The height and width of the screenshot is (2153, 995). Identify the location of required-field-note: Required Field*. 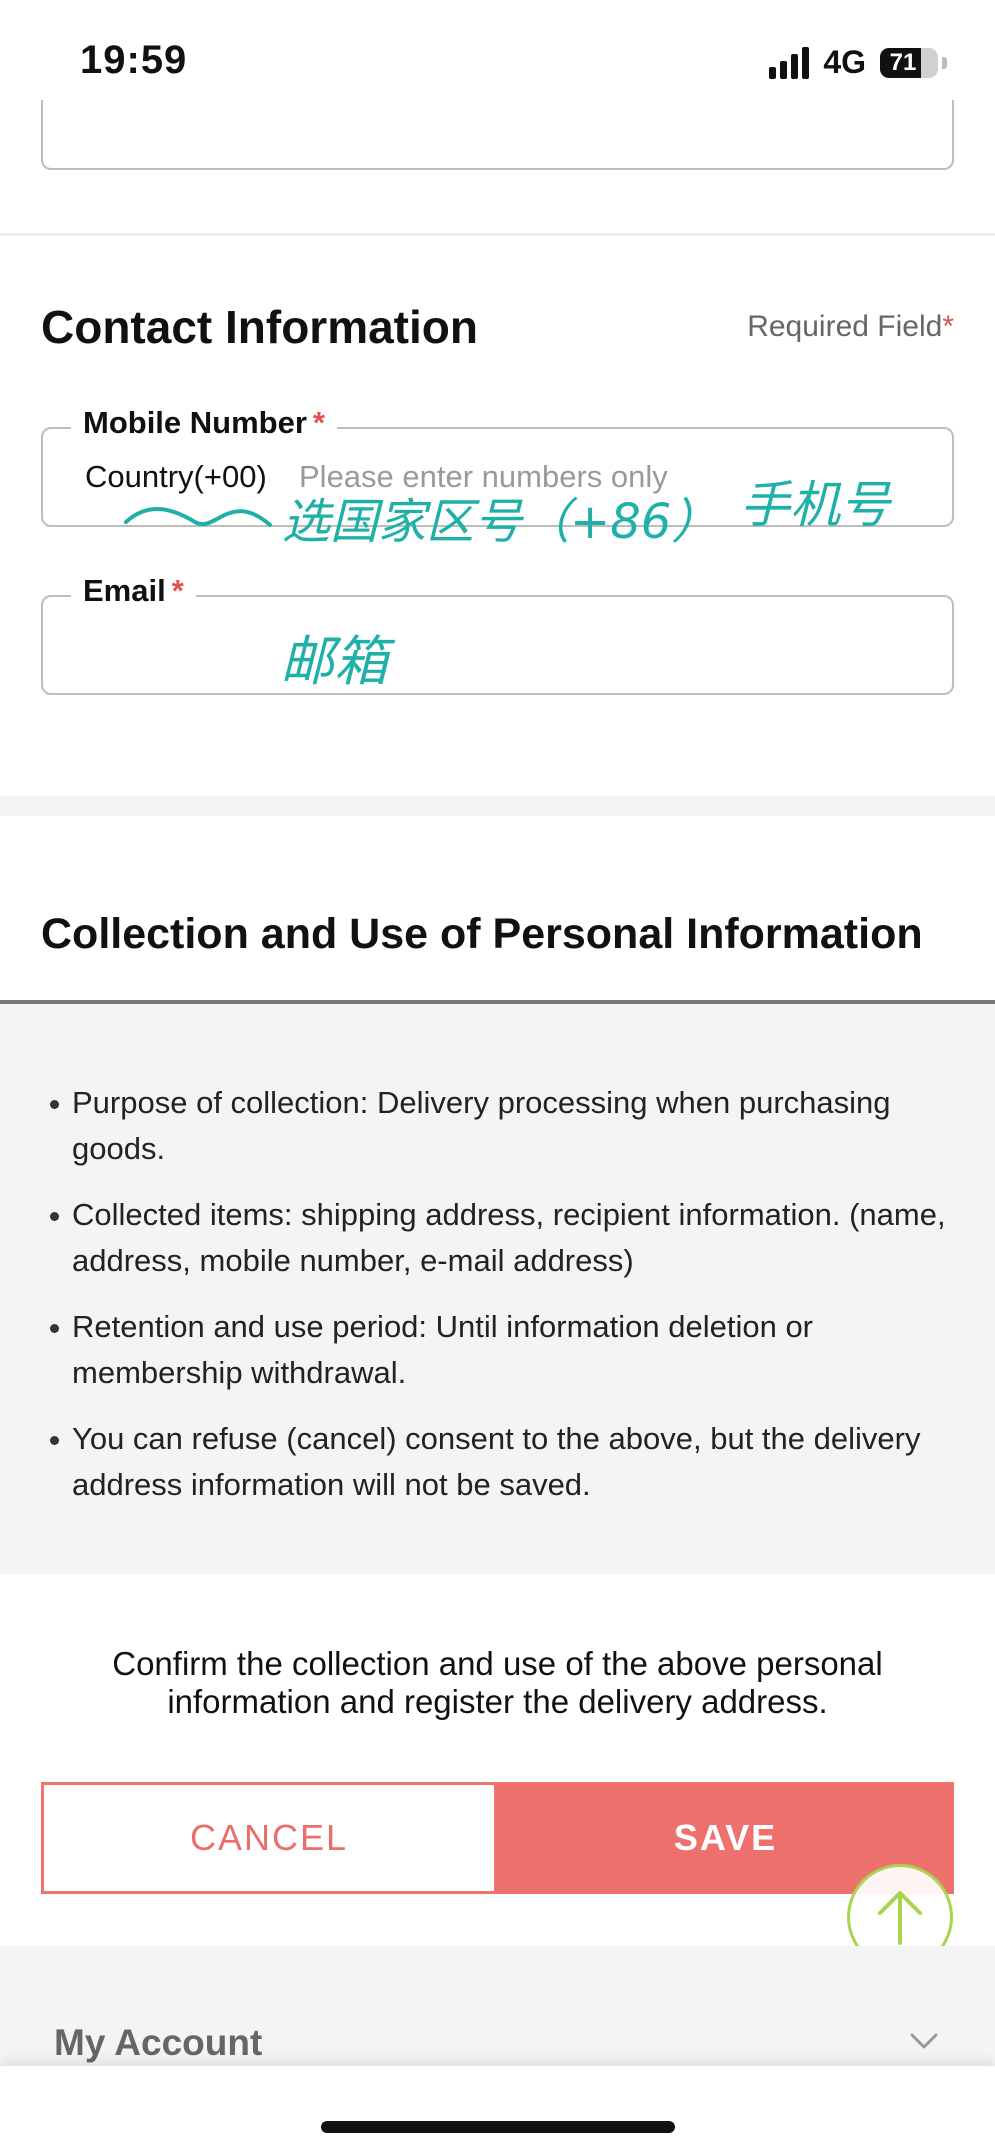
(850, 327).